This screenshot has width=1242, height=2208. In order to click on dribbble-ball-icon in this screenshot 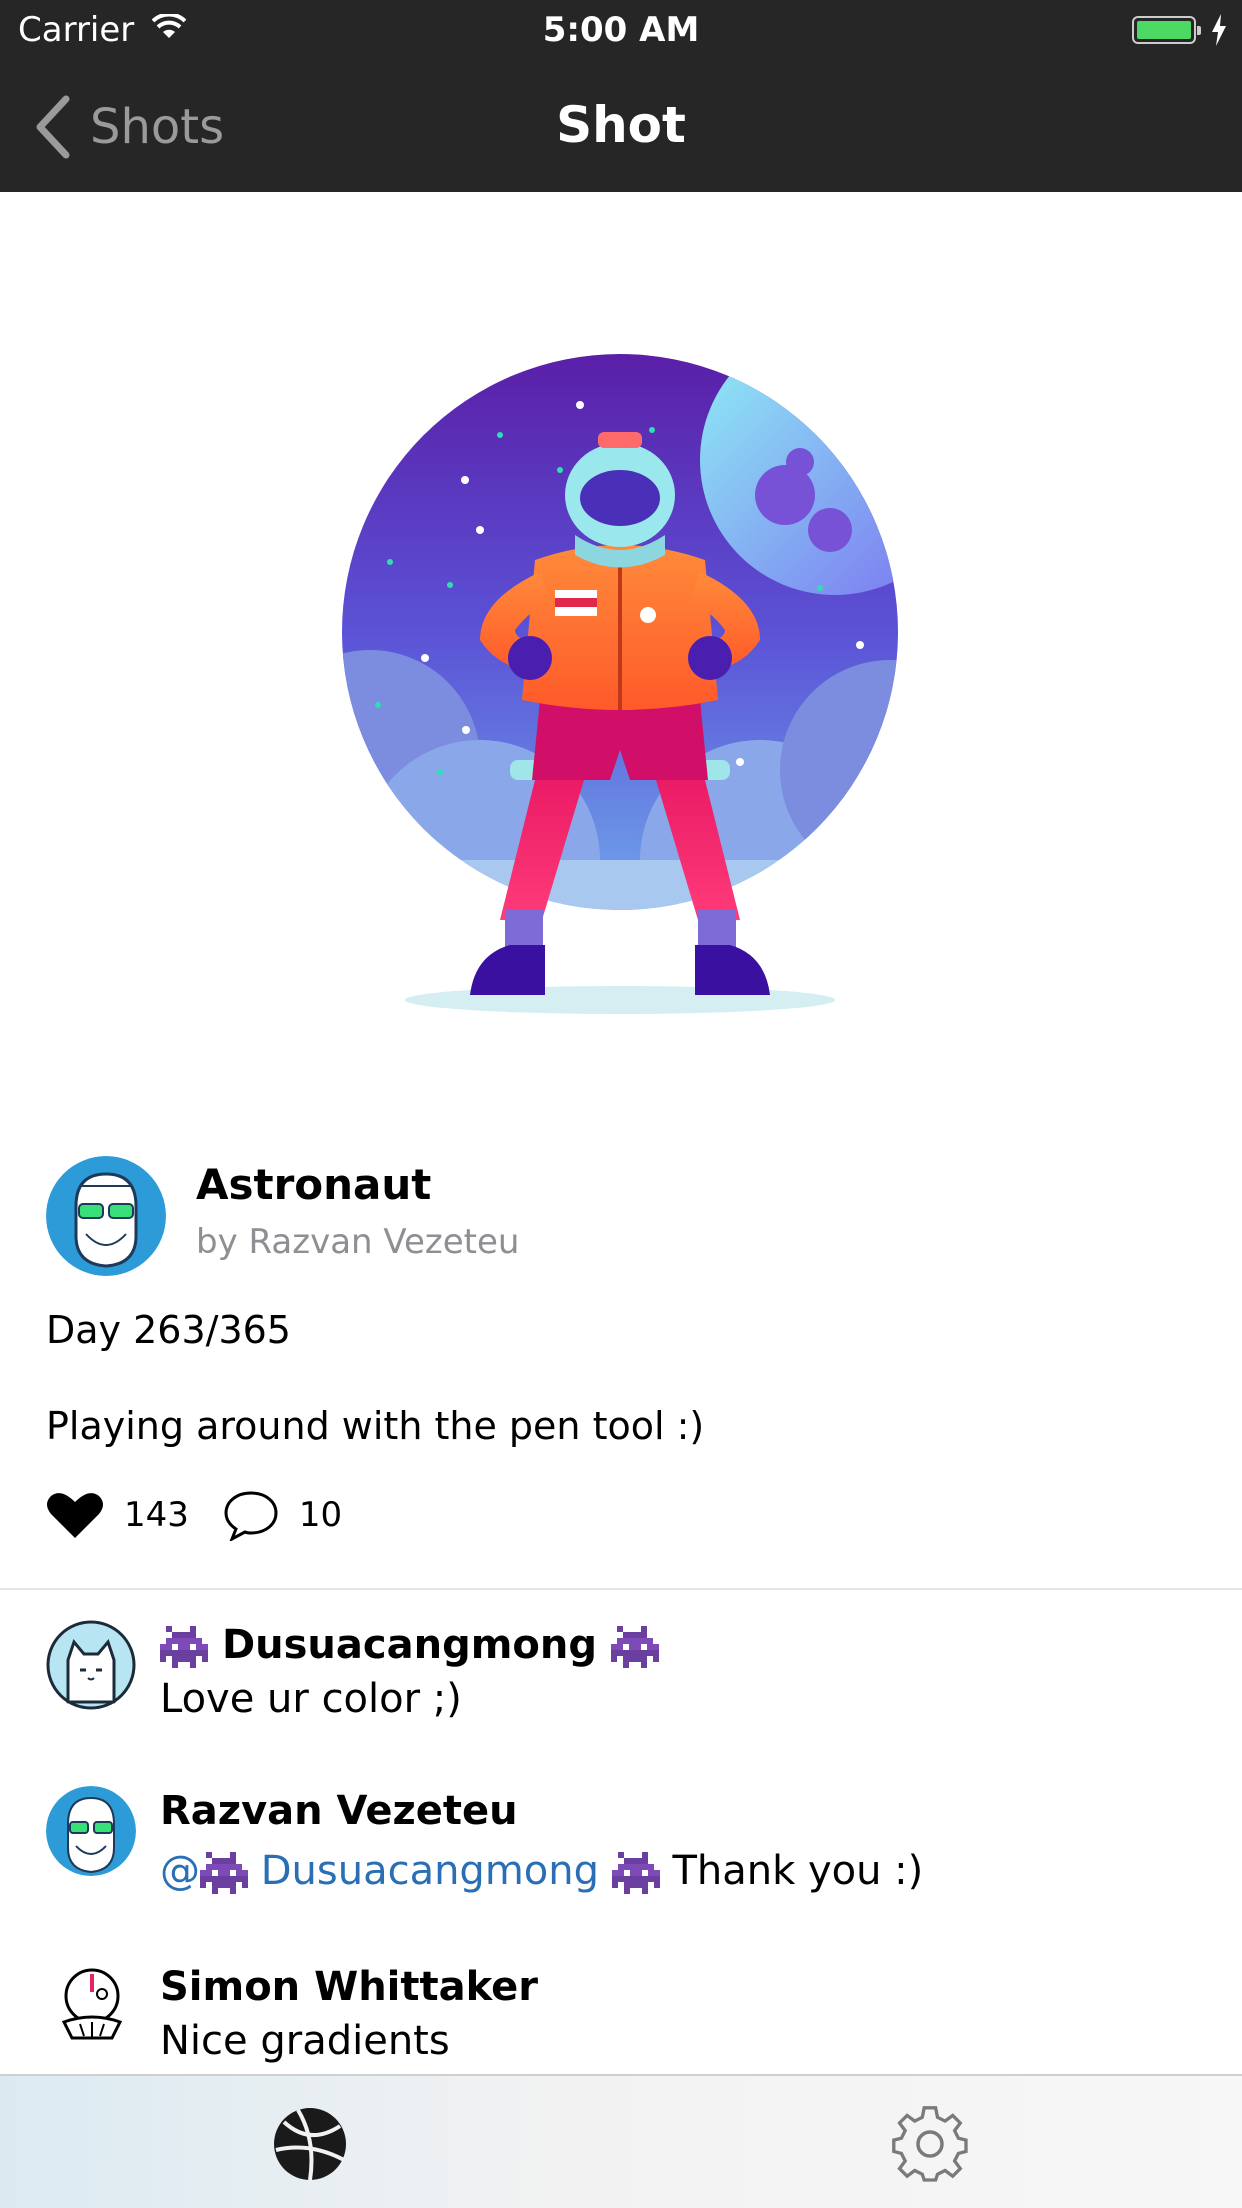, I will do `click(310, 2144)`.